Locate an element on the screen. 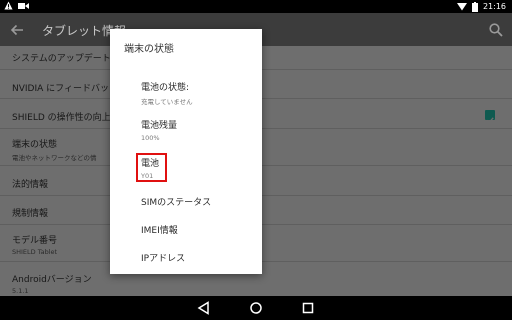  improve-shield-checkbox is located at coordinates (490, 117).